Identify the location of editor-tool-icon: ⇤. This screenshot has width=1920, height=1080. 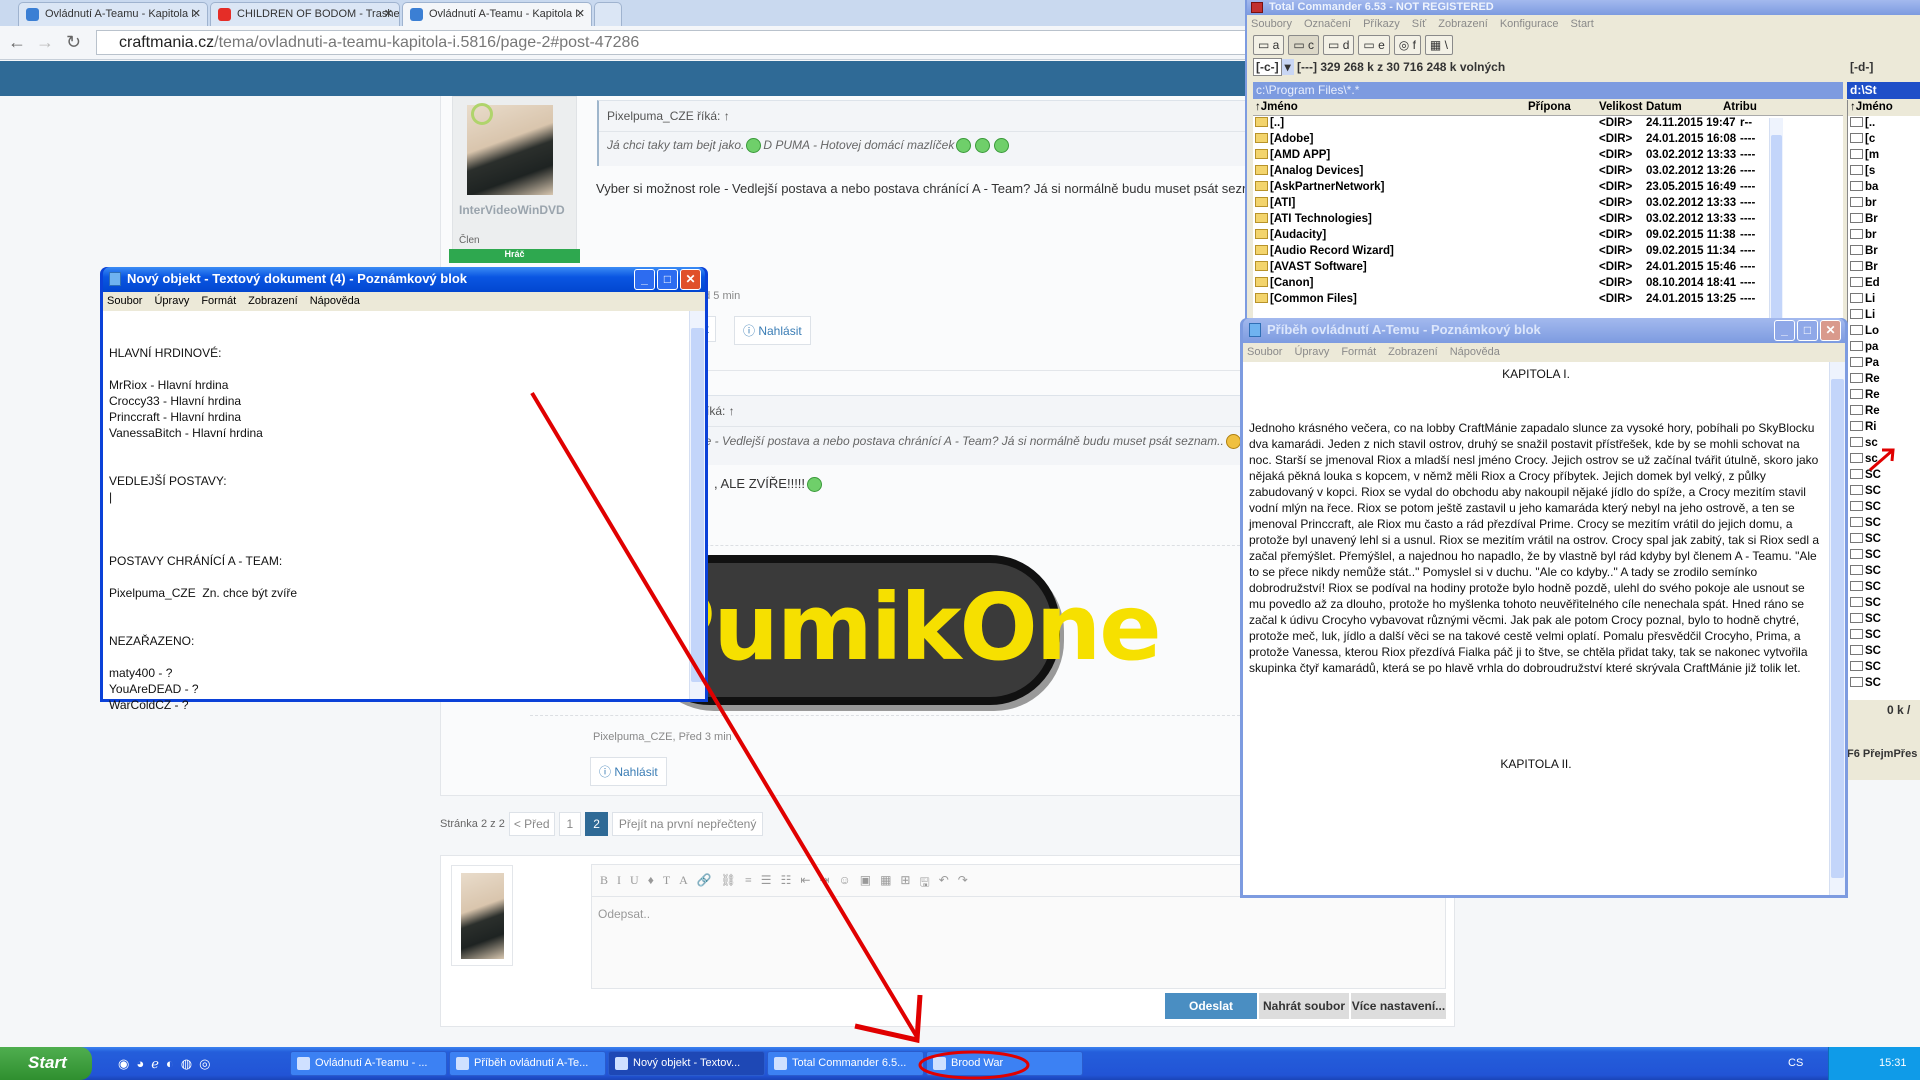
(805, 880).